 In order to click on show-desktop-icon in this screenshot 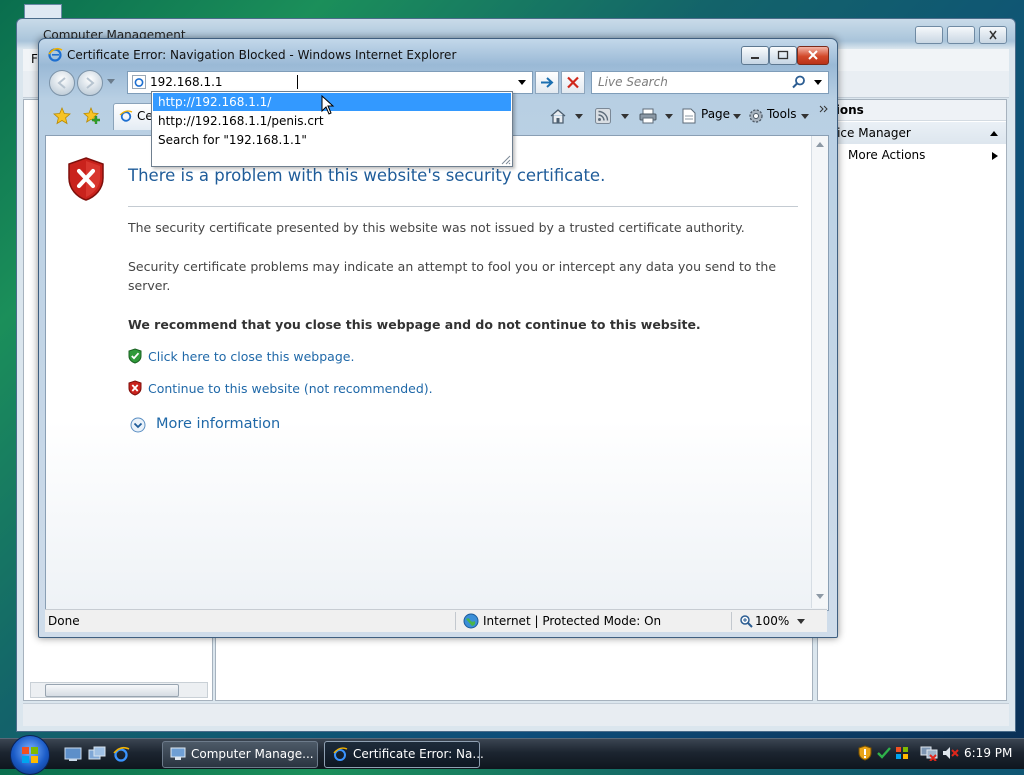, I will do `click(73, 754)`.